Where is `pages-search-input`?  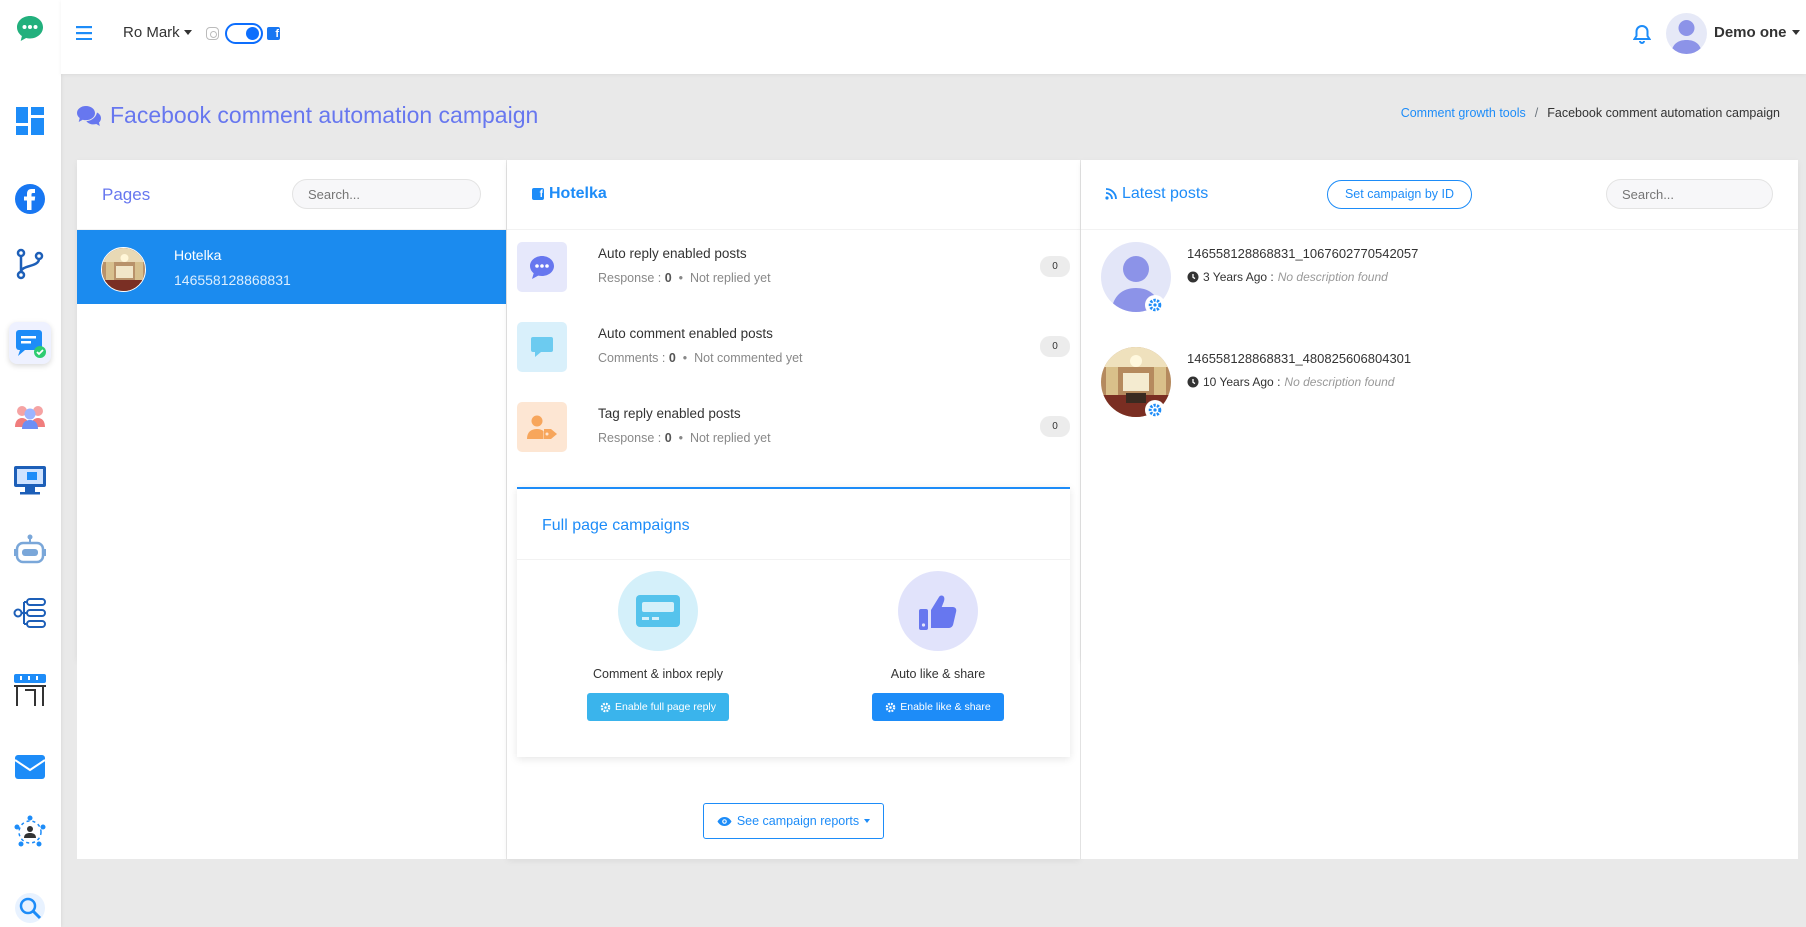
pages-search-input is located at coordinates (386, 194).